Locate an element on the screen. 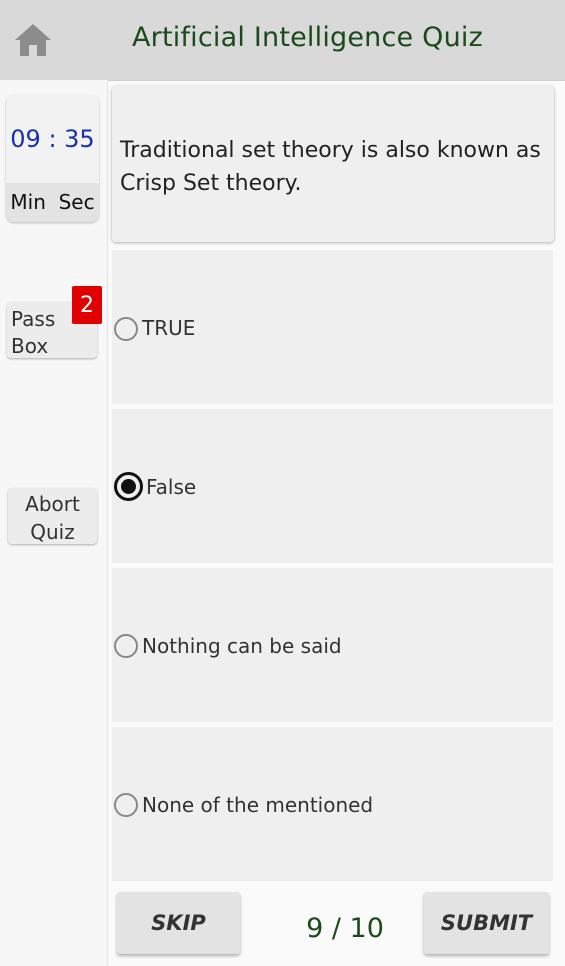  timer-value: 09 : 35 is located at coordinates (52, 139).